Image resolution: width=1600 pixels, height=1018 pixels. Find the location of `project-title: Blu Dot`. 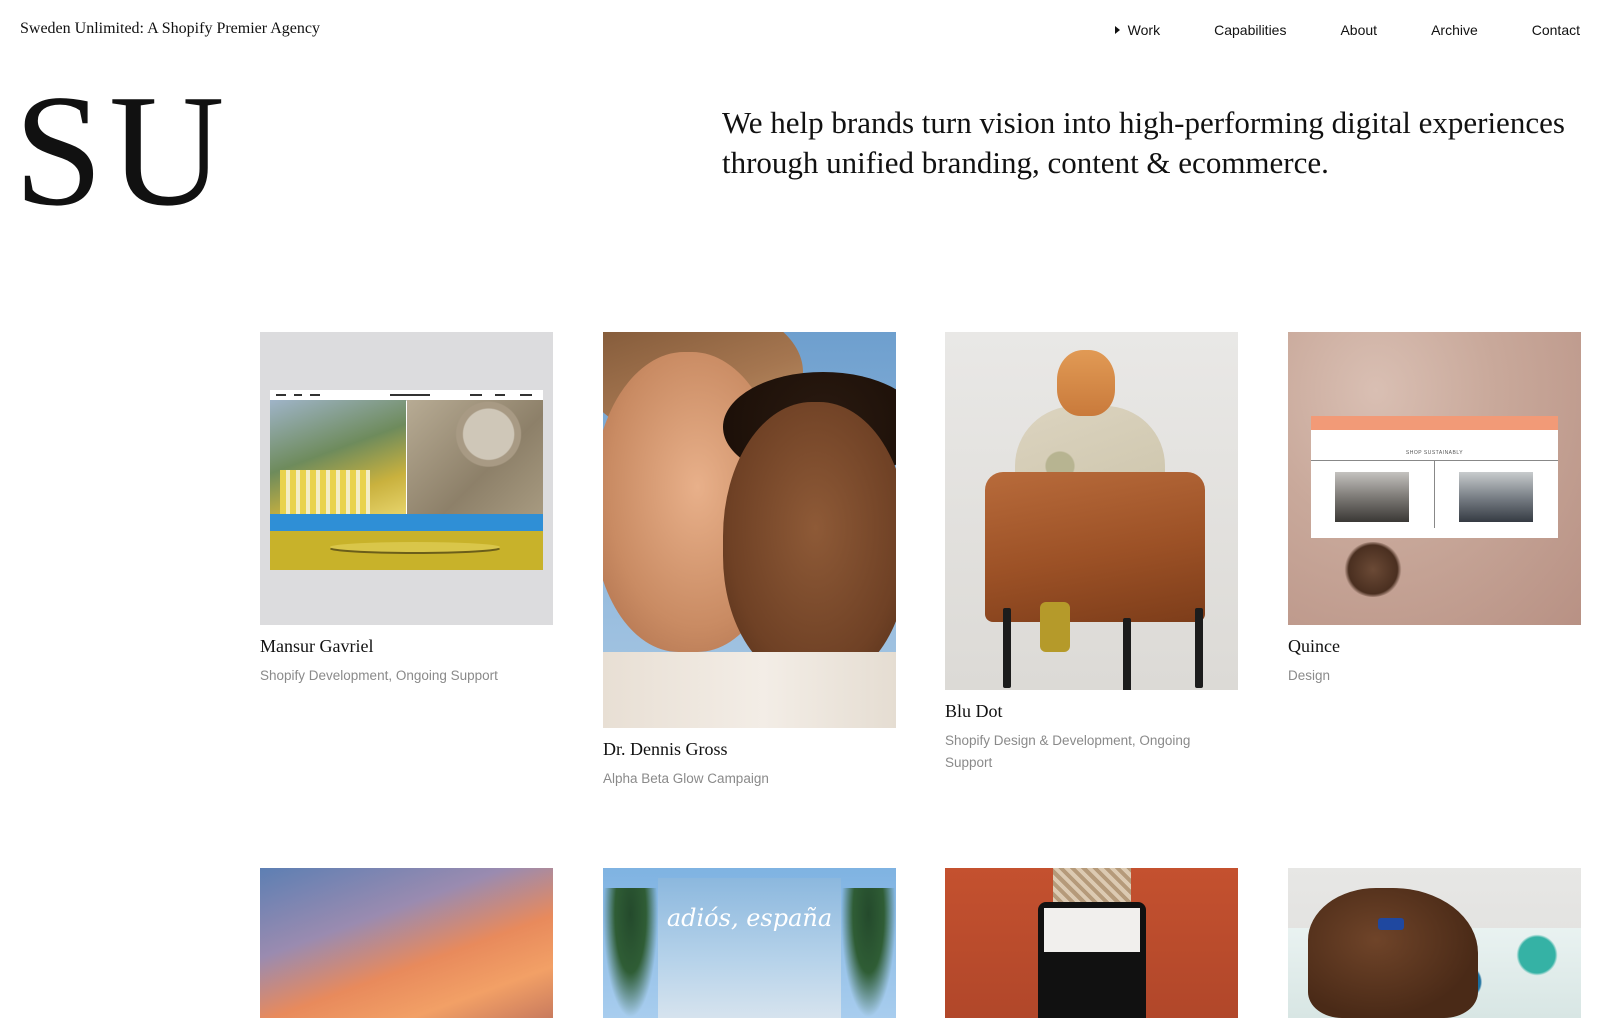

project-title: Blu Dot is located at coordinates (1091, 711).